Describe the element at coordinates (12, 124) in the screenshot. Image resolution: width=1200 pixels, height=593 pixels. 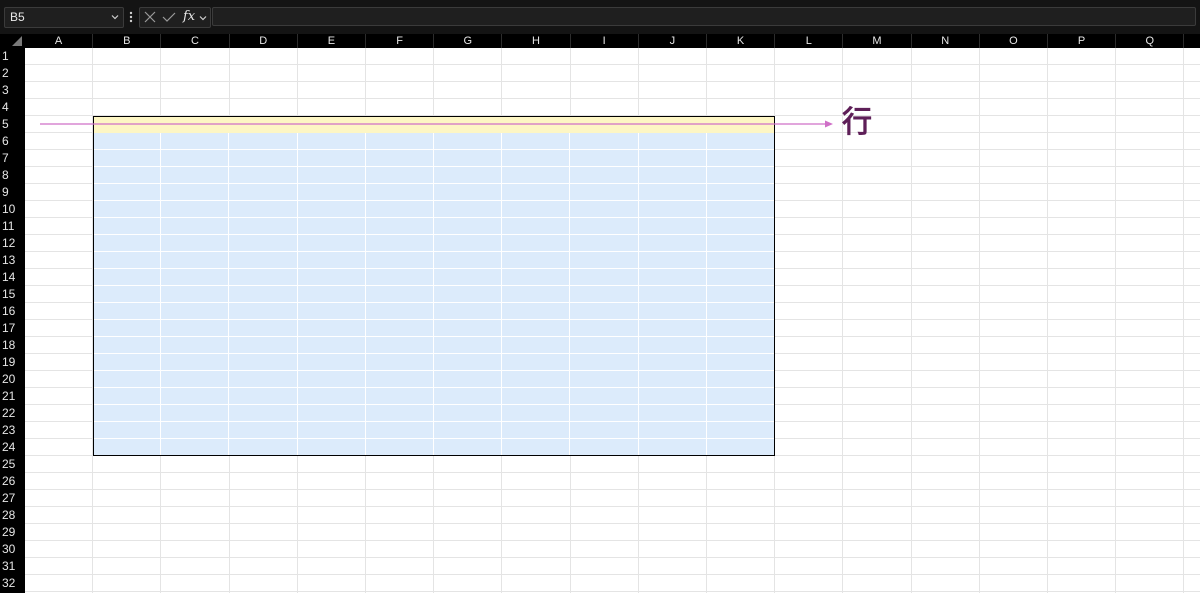
I see `row-header-5: 5` at that location.